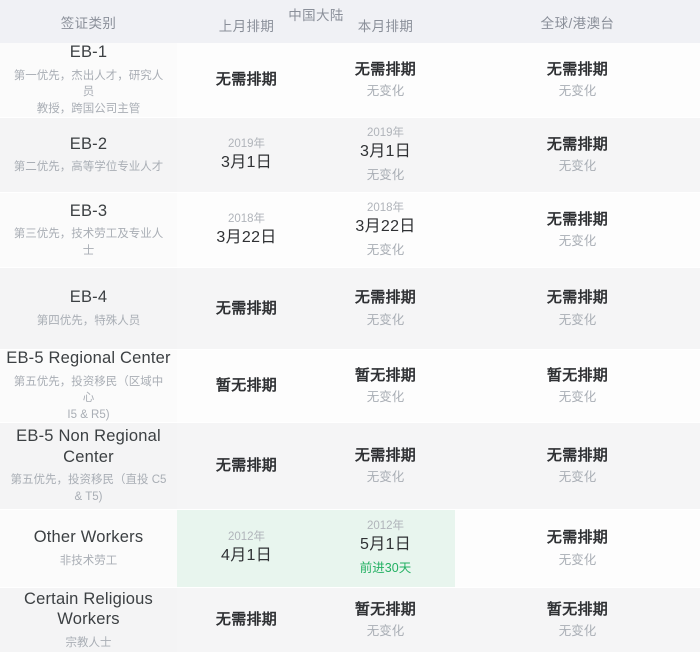 Image resolution: width=700 pixels, height=660 pixels. What do you see at coordinates (88, 548) in the screenshot?
I see `cell-category: Other Workers 非技术劳工` at bounding box center [88, 548].